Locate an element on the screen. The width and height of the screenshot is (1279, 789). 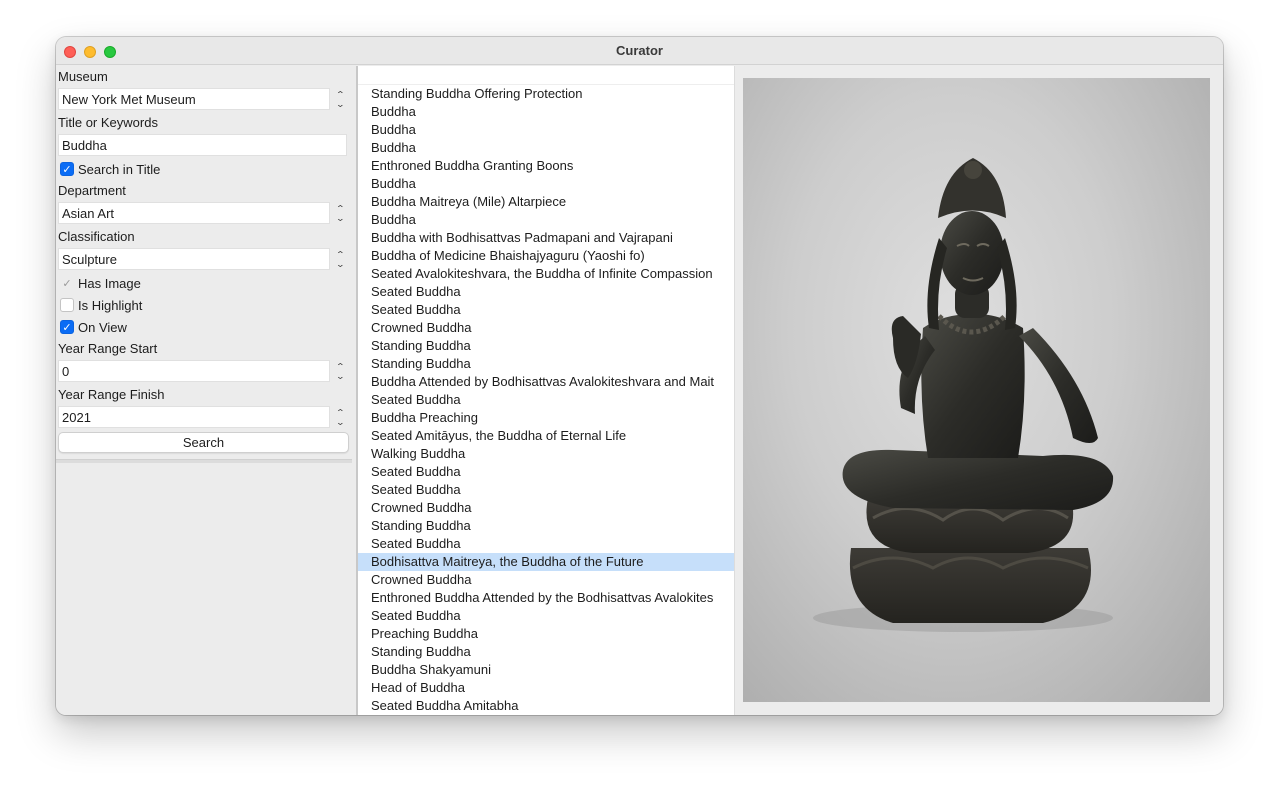
year-finish-input: 2021 is located at coordinates (194, 417).